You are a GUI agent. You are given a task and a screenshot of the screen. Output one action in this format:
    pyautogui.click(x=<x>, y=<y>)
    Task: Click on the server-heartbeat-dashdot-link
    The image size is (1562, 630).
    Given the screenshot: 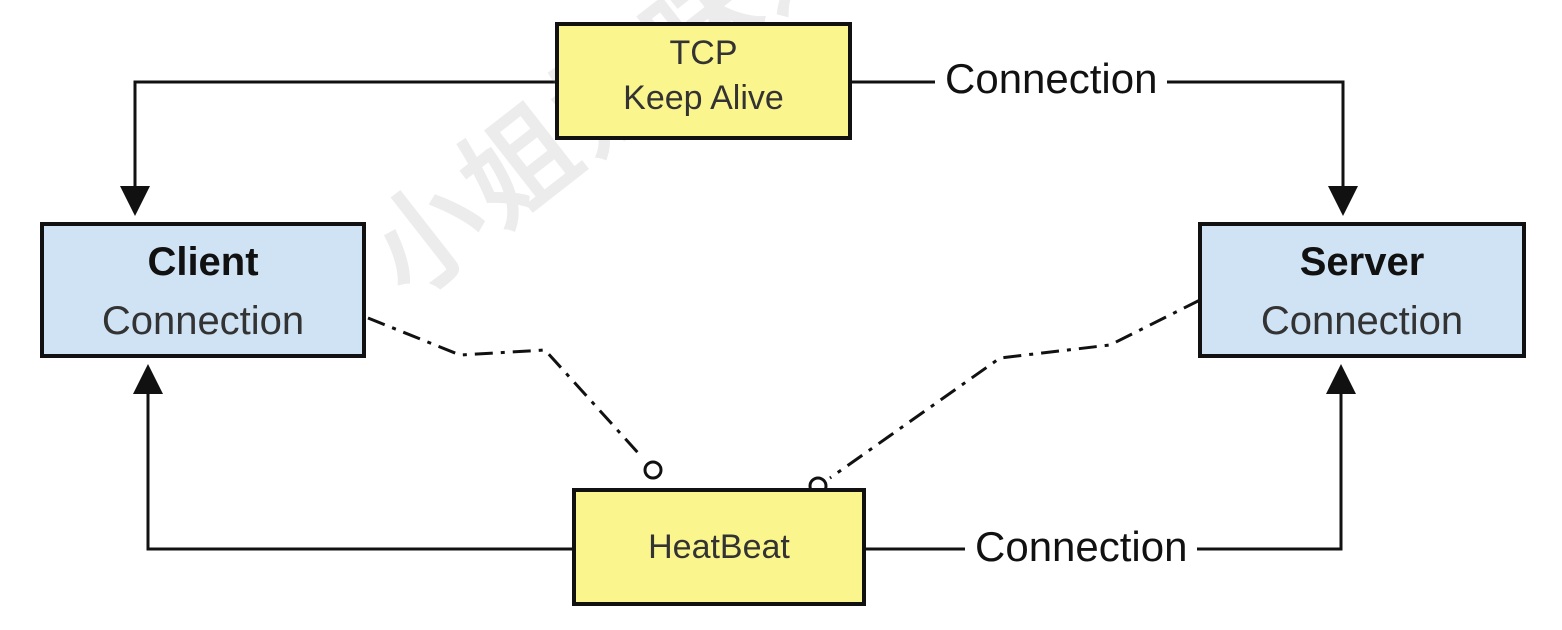 What is the action you would take?
    pyautogui.click(x=1015, y=389)
    